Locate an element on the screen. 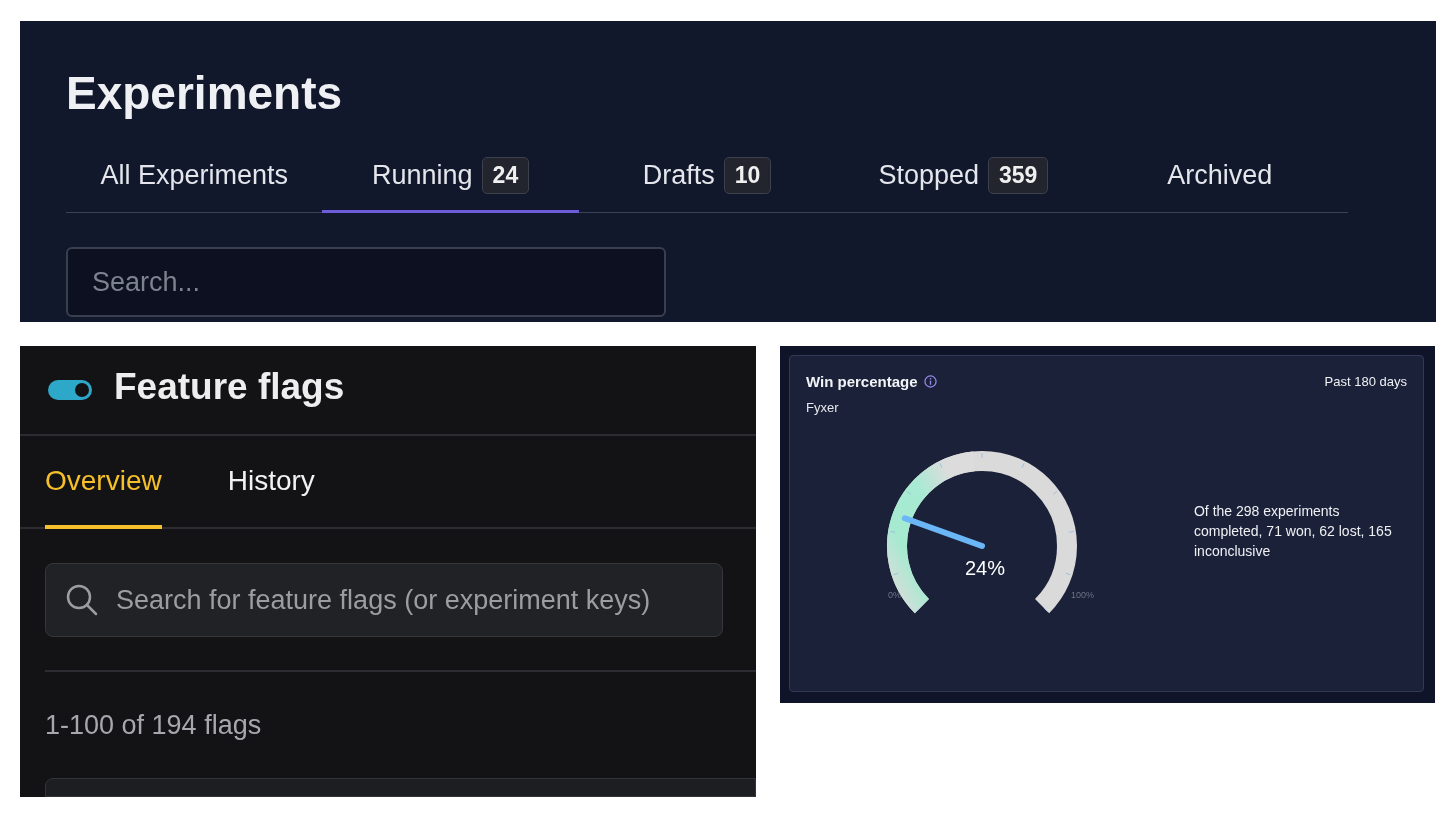 The image size is (1456, 817). info-icon is located at coordinates (930, 381).